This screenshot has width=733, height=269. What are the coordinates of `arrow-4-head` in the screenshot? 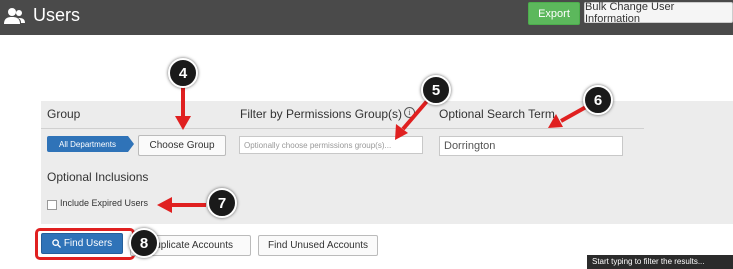 It's located at (183, 123).